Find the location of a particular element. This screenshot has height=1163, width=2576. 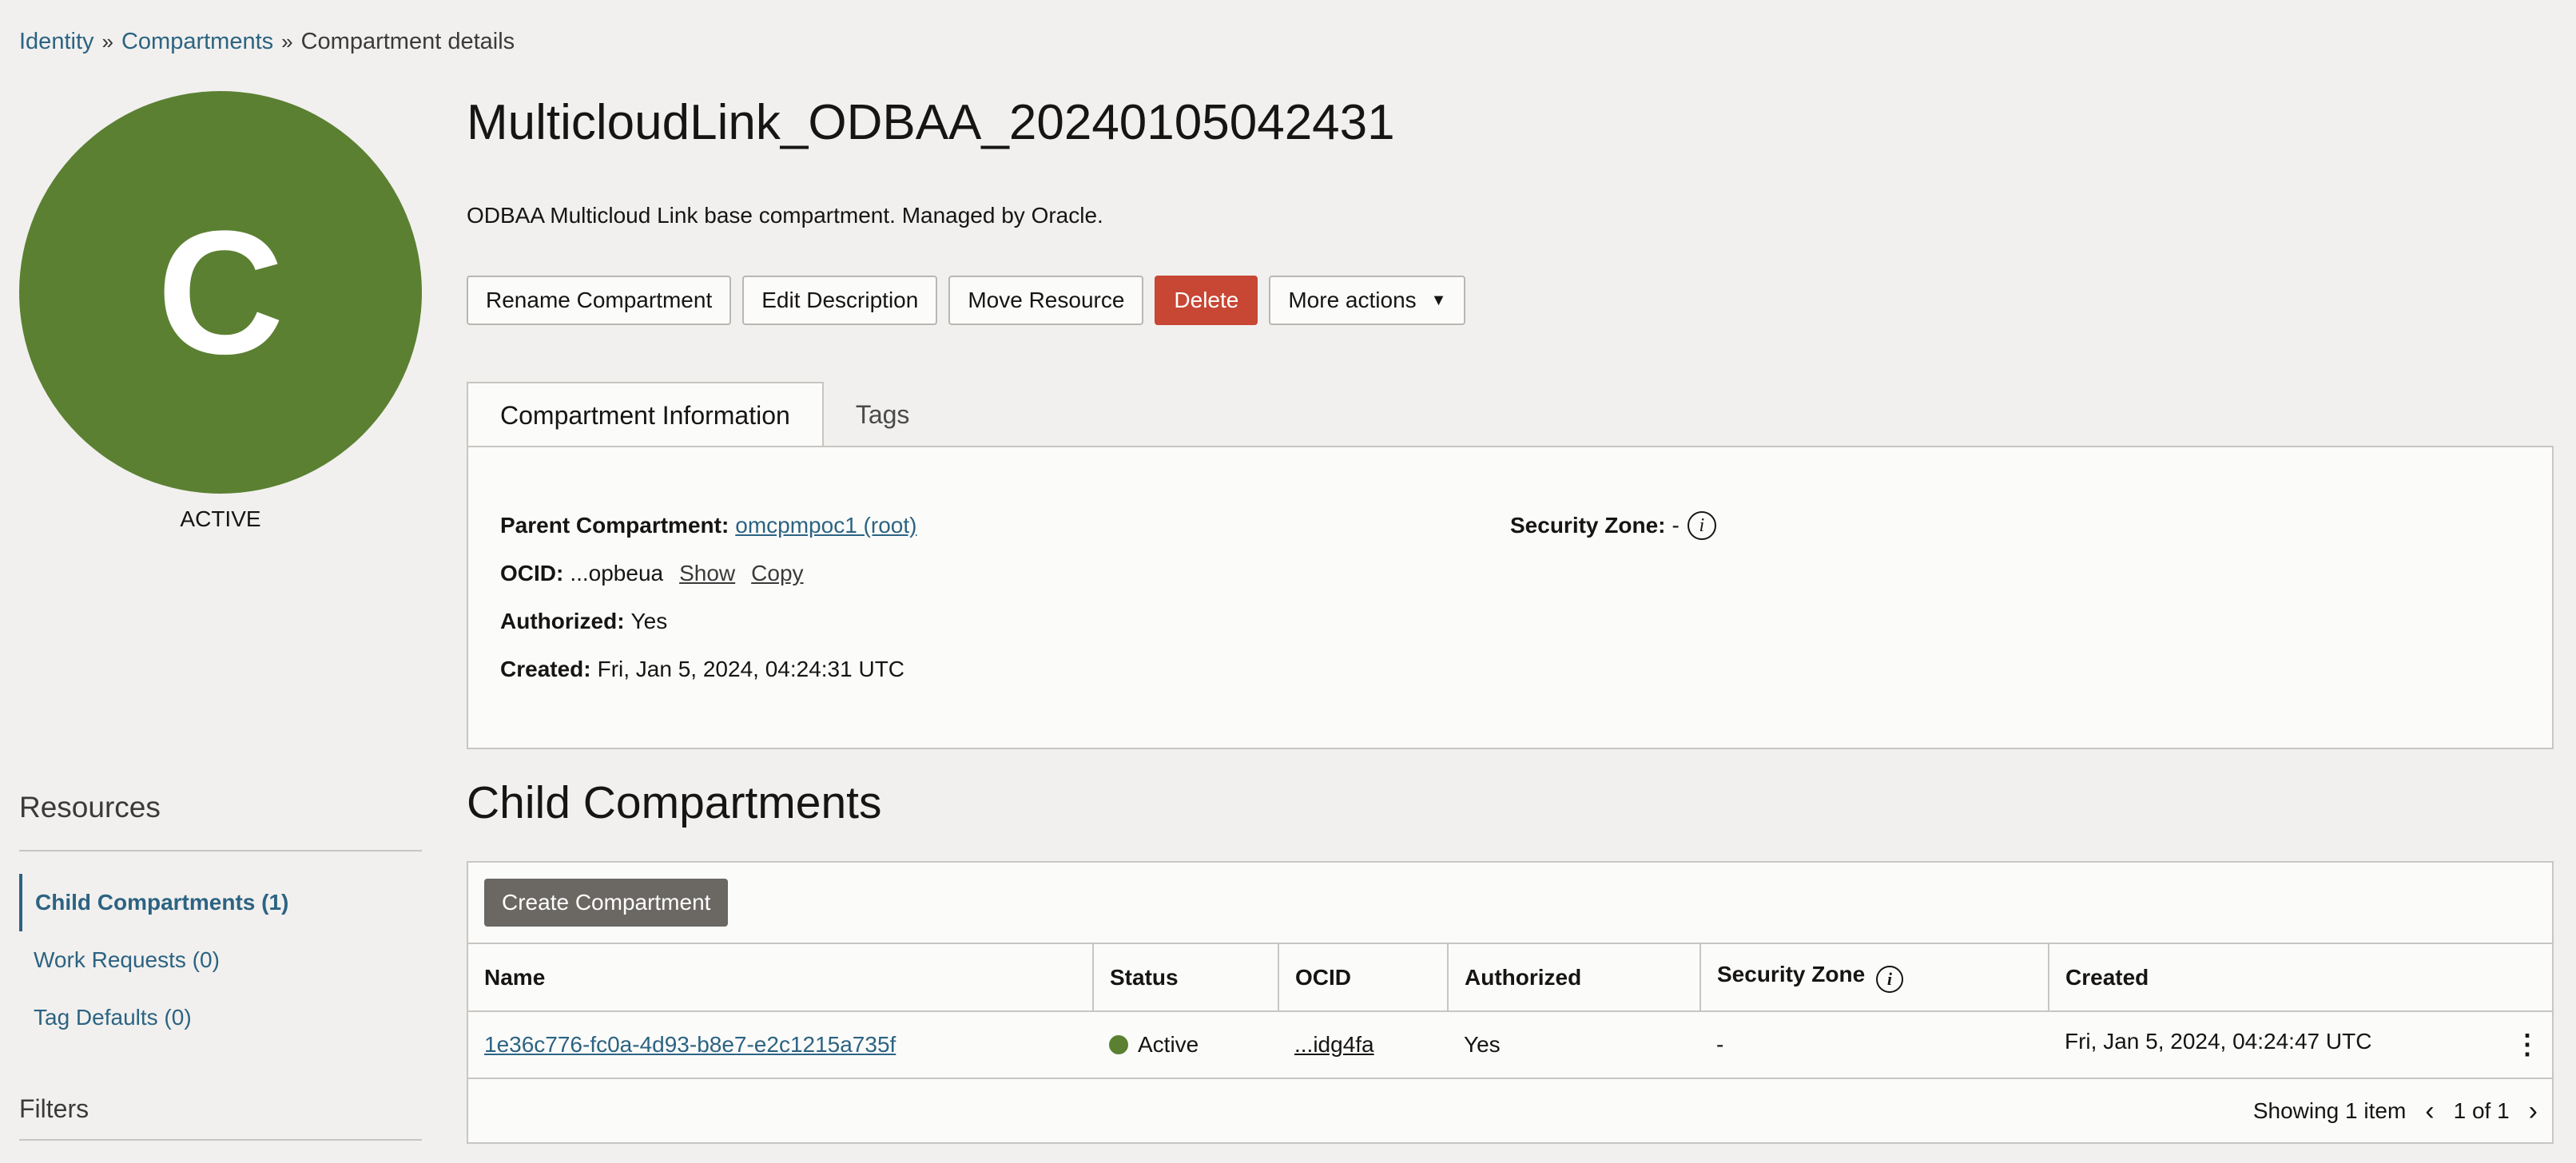

ocid-show-link: Show is located at coordinates (707, 573).